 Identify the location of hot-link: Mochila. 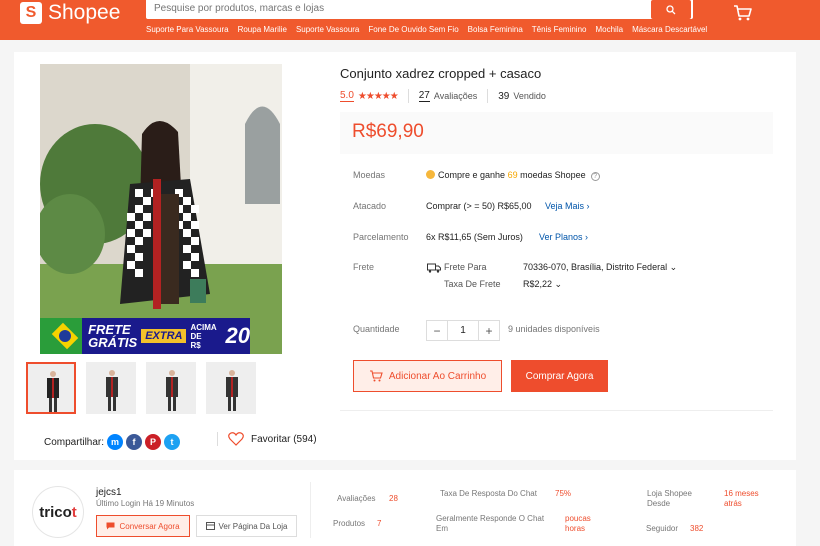
(609, 29).